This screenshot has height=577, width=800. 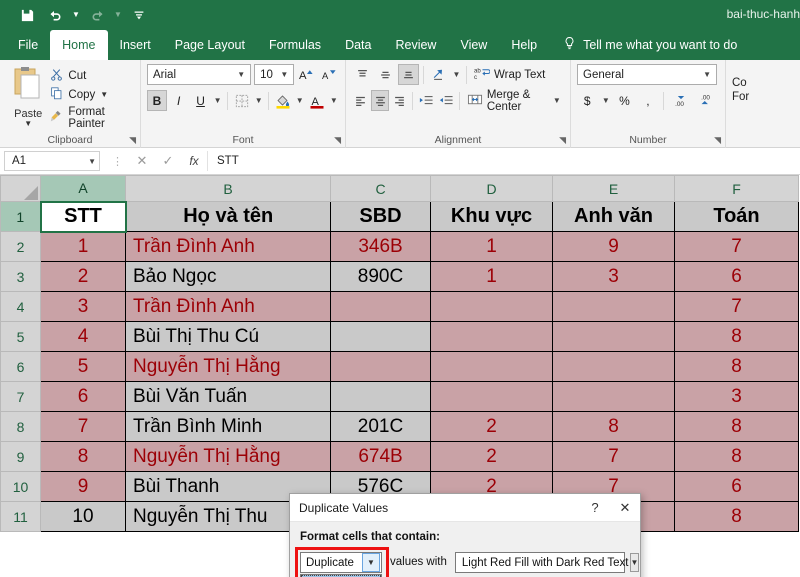 I want to click on cell-b5: Bùi Thị Thu Cú, so click(x=228, y=336).